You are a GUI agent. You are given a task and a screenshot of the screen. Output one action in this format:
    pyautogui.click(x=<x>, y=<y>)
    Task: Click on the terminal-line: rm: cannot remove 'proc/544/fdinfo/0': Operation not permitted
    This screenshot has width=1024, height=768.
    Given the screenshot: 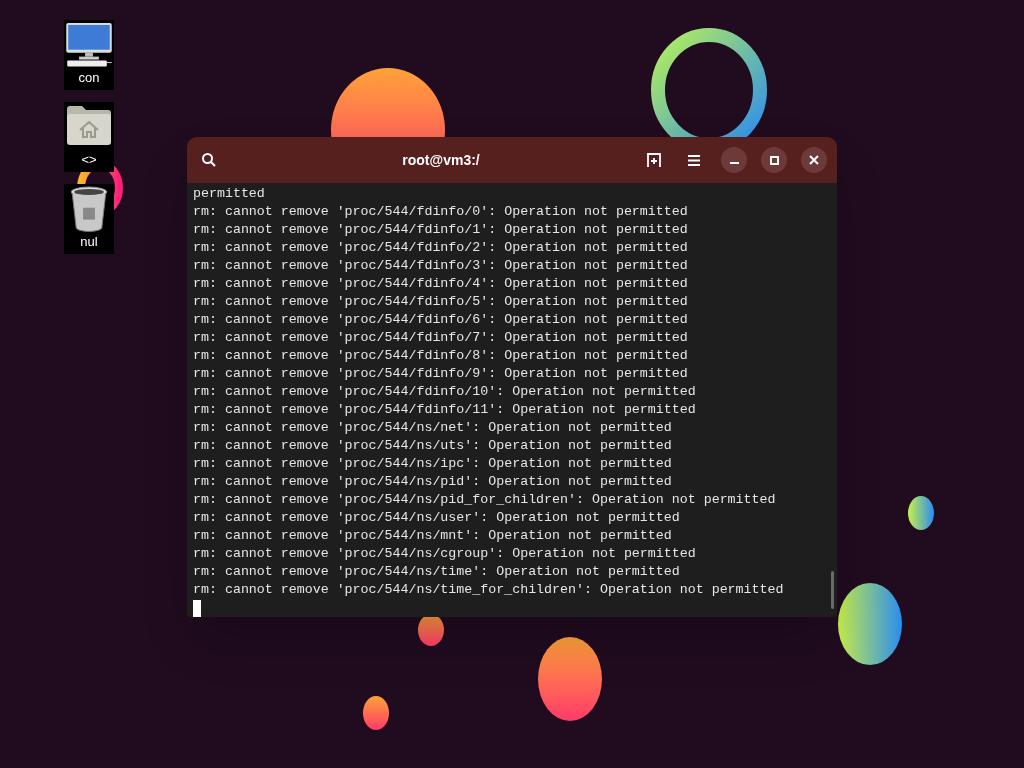 What is the action you would take?
    pyautogui.click(x=441, y=212)
    